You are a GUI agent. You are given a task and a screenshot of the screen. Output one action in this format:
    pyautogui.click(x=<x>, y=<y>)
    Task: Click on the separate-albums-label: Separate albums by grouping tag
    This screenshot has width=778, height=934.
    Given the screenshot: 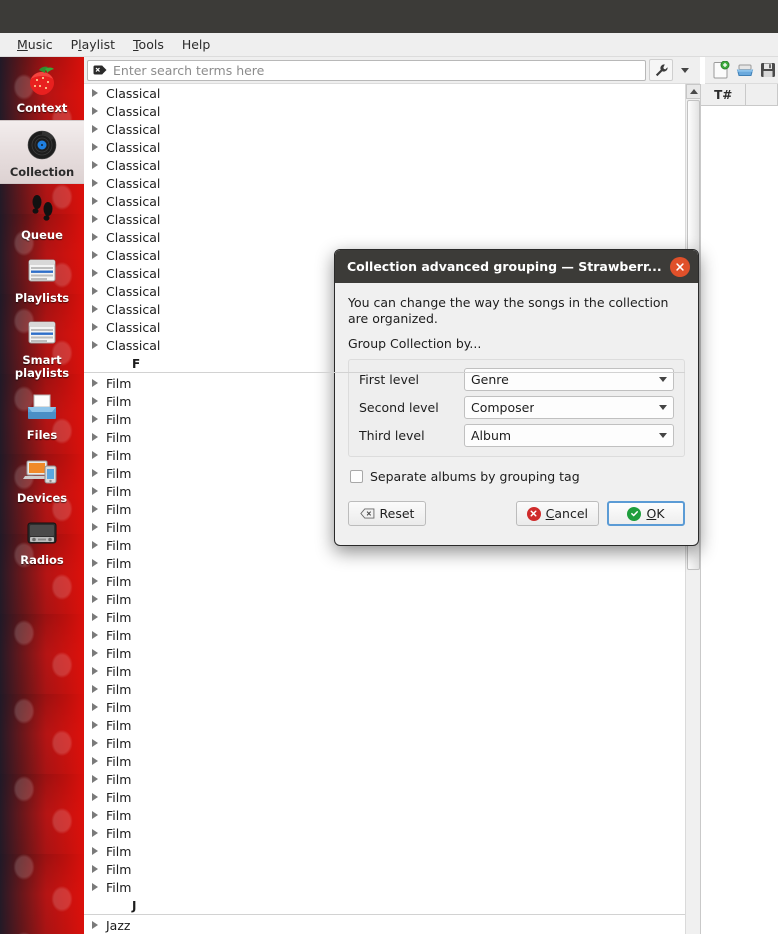 What is the action you would take?
    pyautogui.click(x=475, y=476)
    